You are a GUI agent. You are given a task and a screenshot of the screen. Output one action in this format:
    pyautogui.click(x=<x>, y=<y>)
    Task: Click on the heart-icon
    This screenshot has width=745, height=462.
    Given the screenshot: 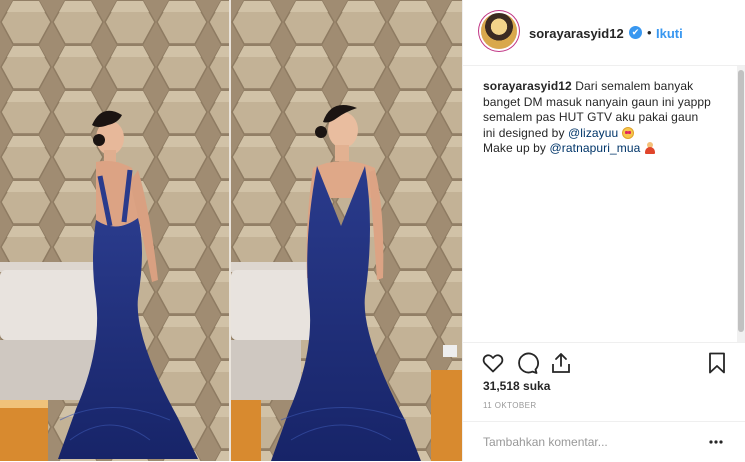 What is the action you would take?
    pyautogui.click(x=493, y=363)
    